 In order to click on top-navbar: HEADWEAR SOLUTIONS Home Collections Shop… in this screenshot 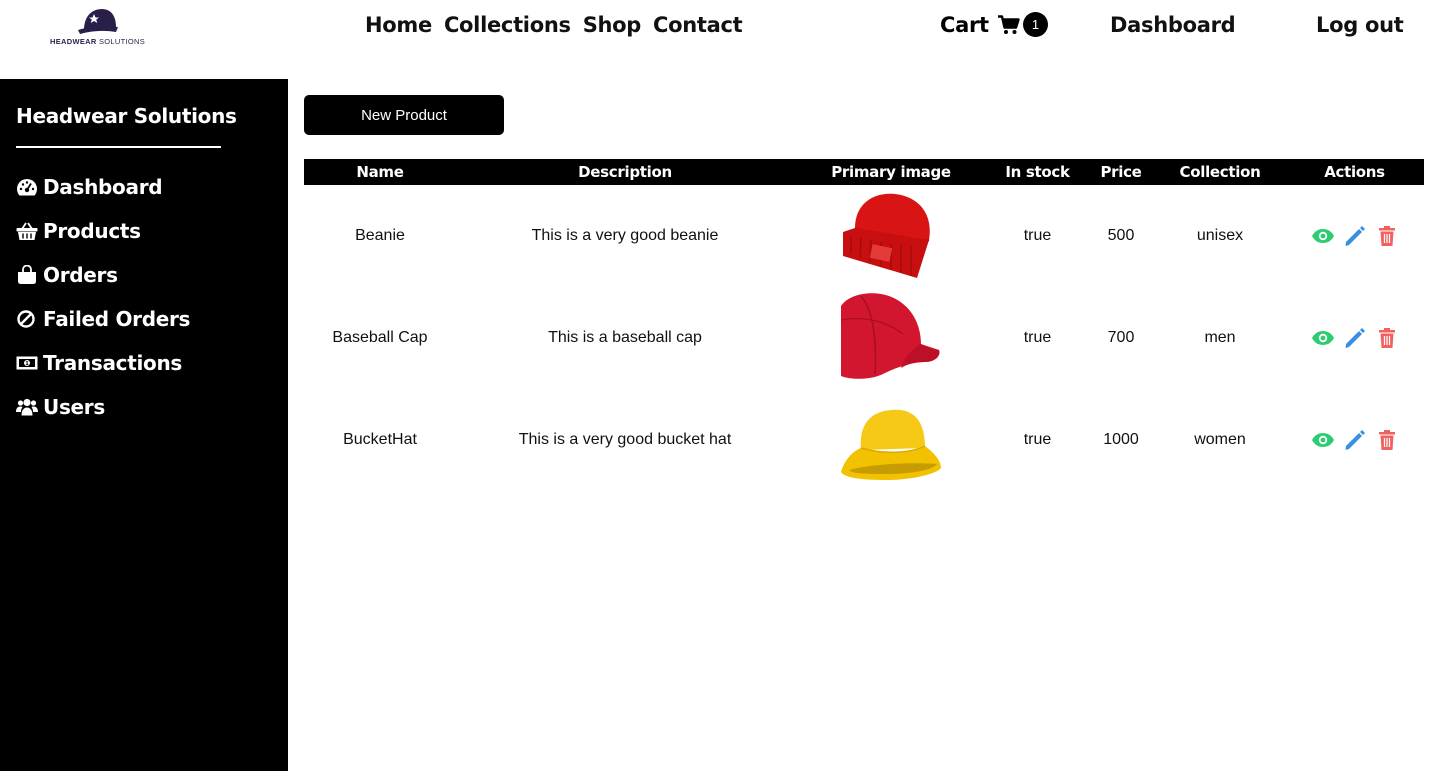, I will do `click(717, 39)`.